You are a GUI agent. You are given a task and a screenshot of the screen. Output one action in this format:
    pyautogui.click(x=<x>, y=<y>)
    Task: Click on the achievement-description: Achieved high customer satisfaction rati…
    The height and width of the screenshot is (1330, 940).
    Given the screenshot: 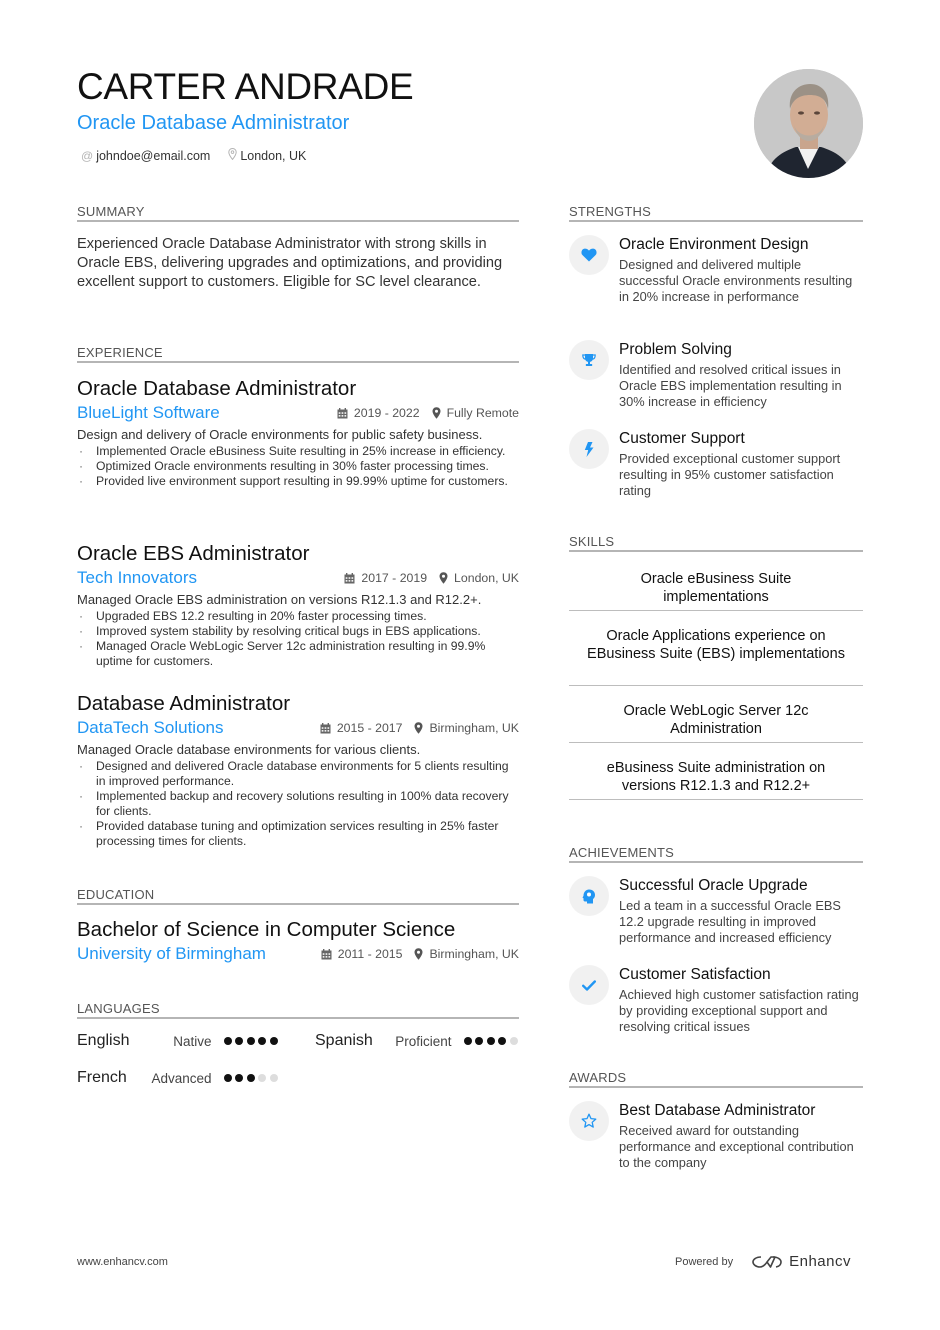 What is the action you would take?
    pyautogui.click(x=739, y=1010)
    